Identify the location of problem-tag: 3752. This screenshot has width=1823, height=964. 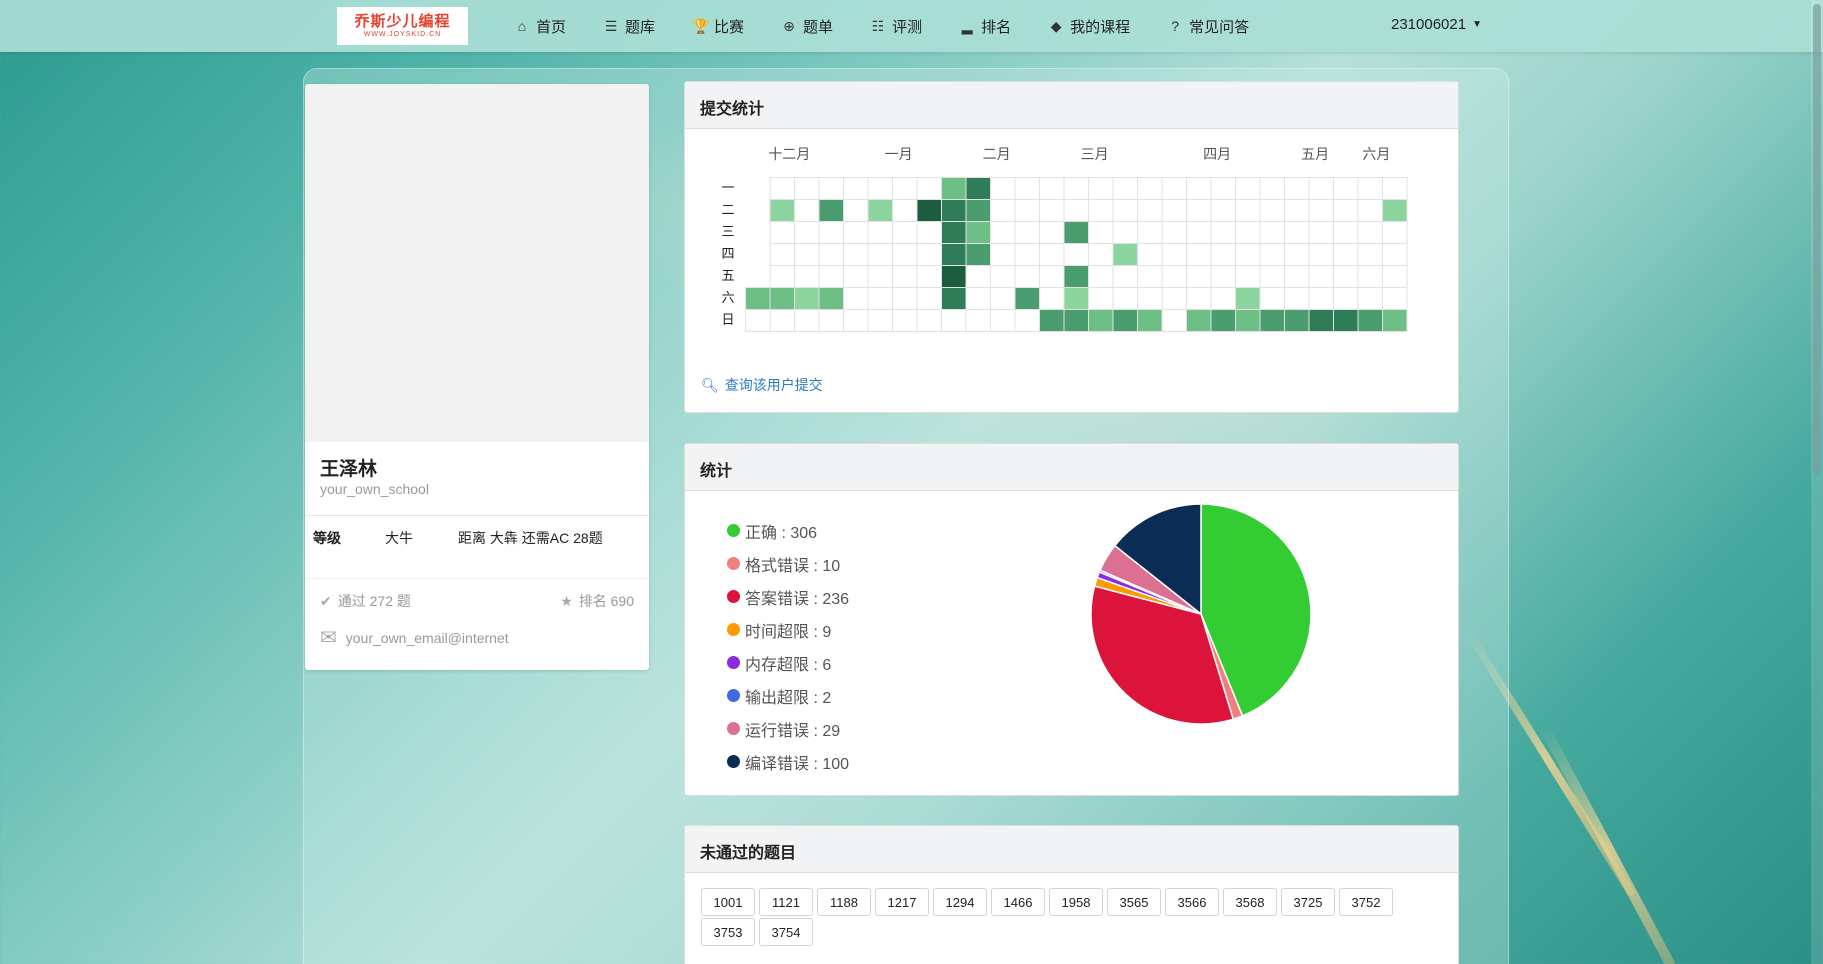
(1366, 902).